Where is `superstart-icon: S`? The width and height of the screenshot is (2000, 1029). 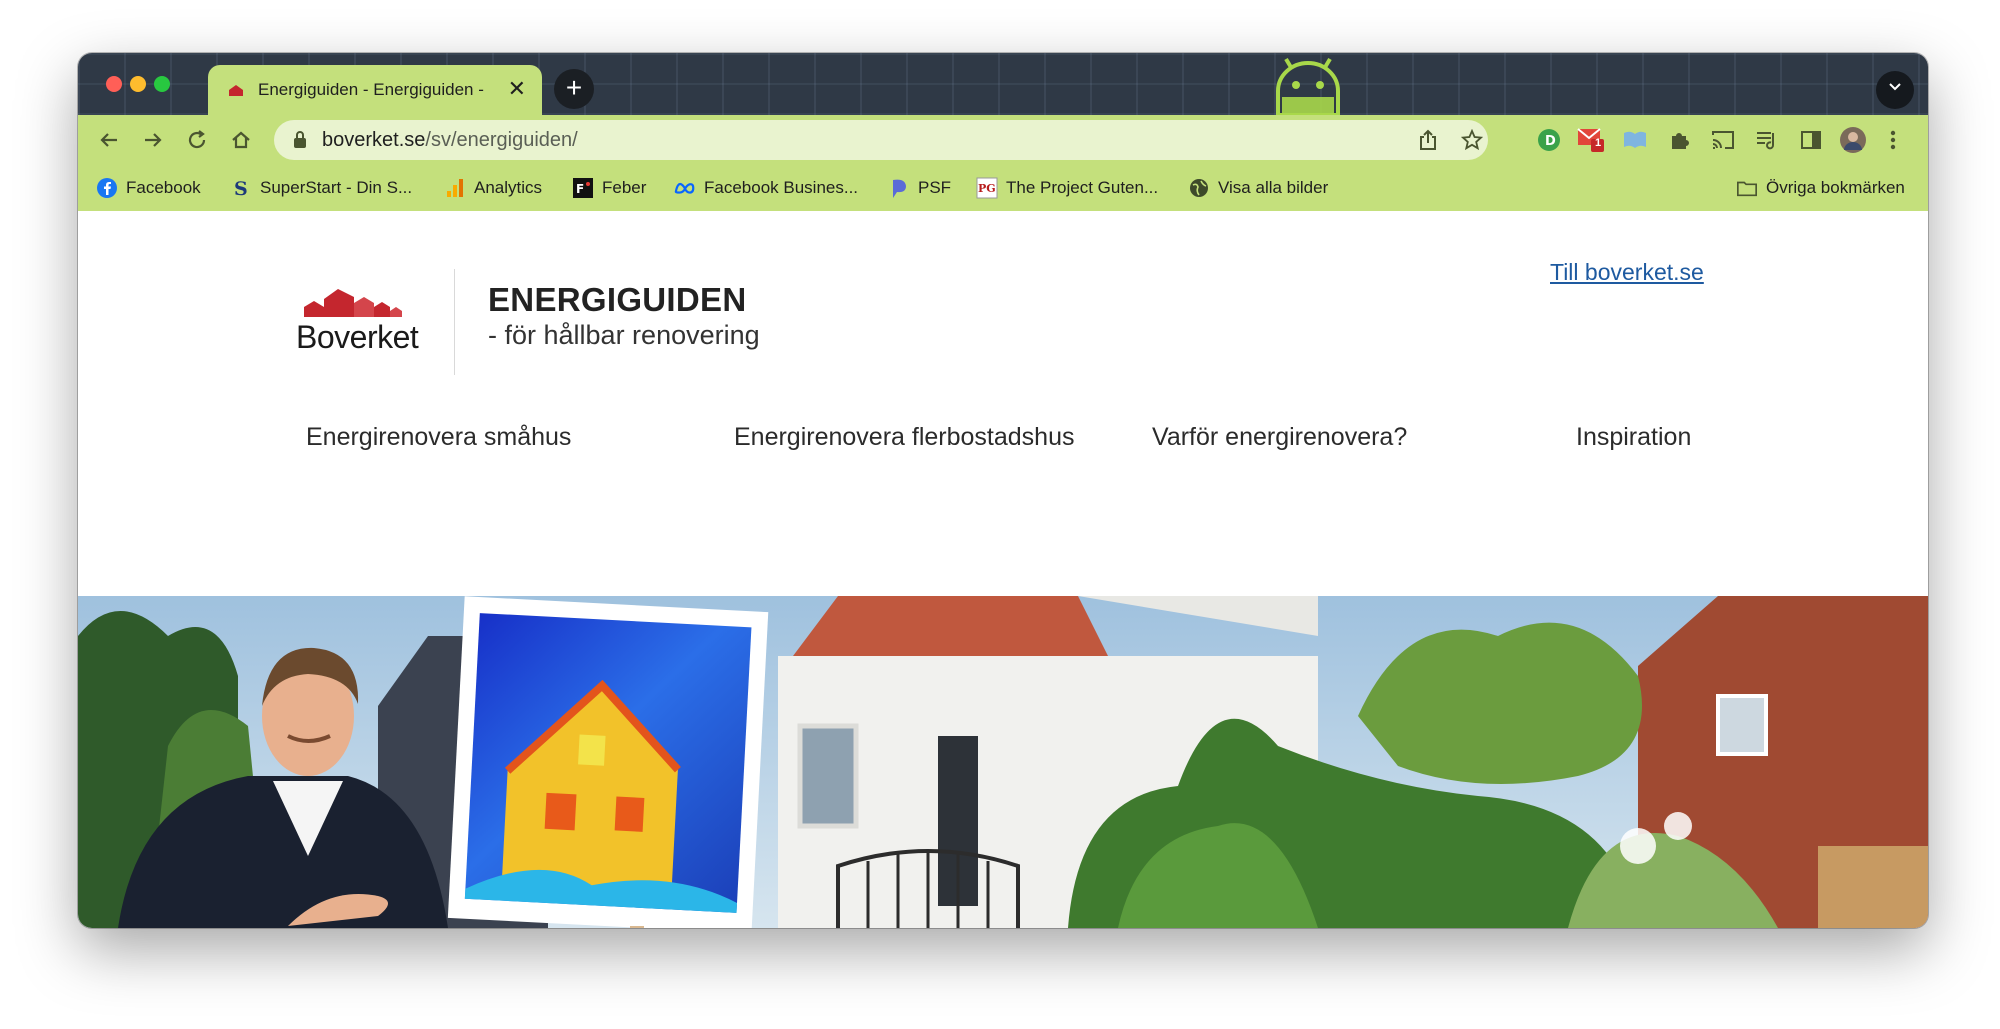 superstart-icon: S is located at coordinates (241, 188).